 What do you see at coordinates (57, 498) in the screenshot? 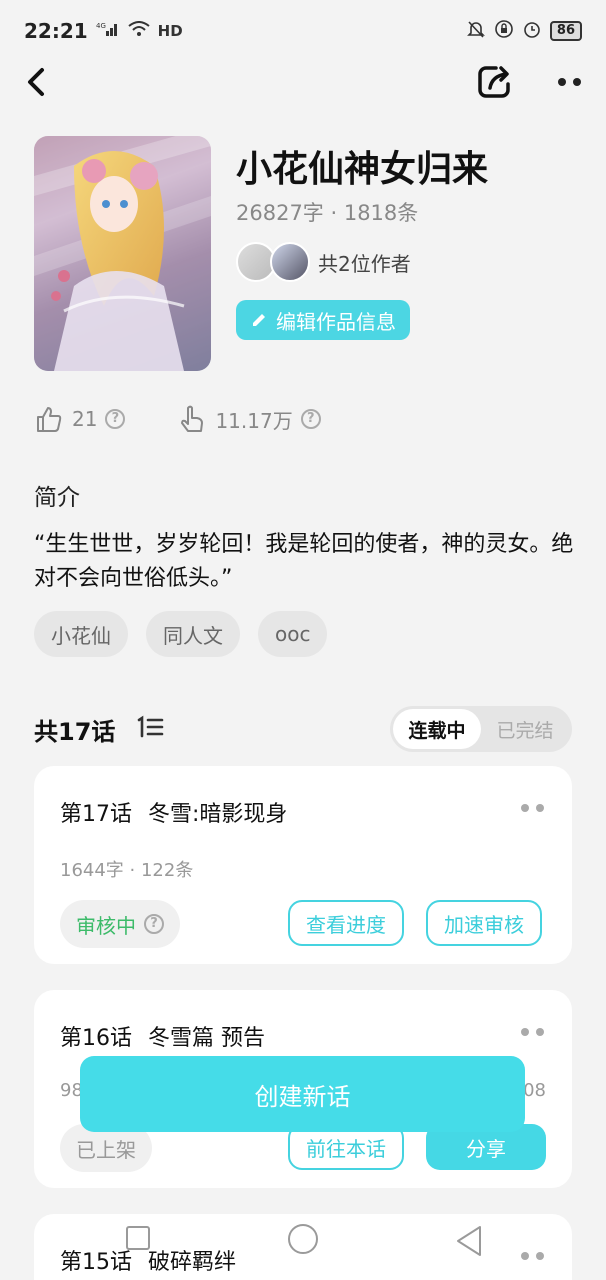
I see `intro-heading: 简介` at bounding box center [57, 498].